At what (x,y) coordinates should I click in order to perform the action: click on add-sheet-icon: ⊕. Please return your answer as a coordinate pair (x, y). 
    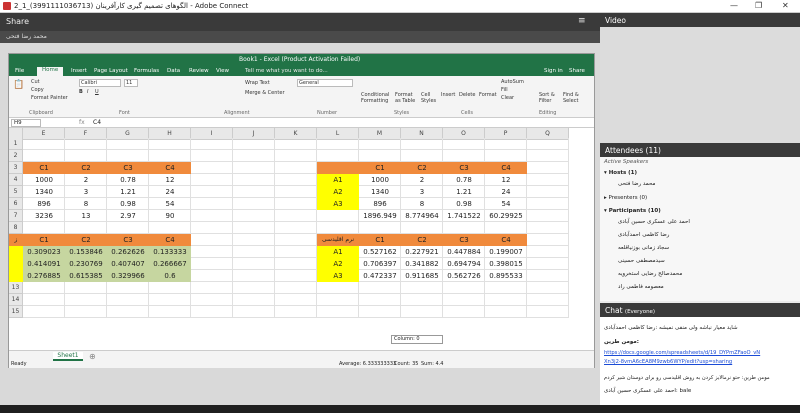
    Looking at the image, I should click on (92, 356).